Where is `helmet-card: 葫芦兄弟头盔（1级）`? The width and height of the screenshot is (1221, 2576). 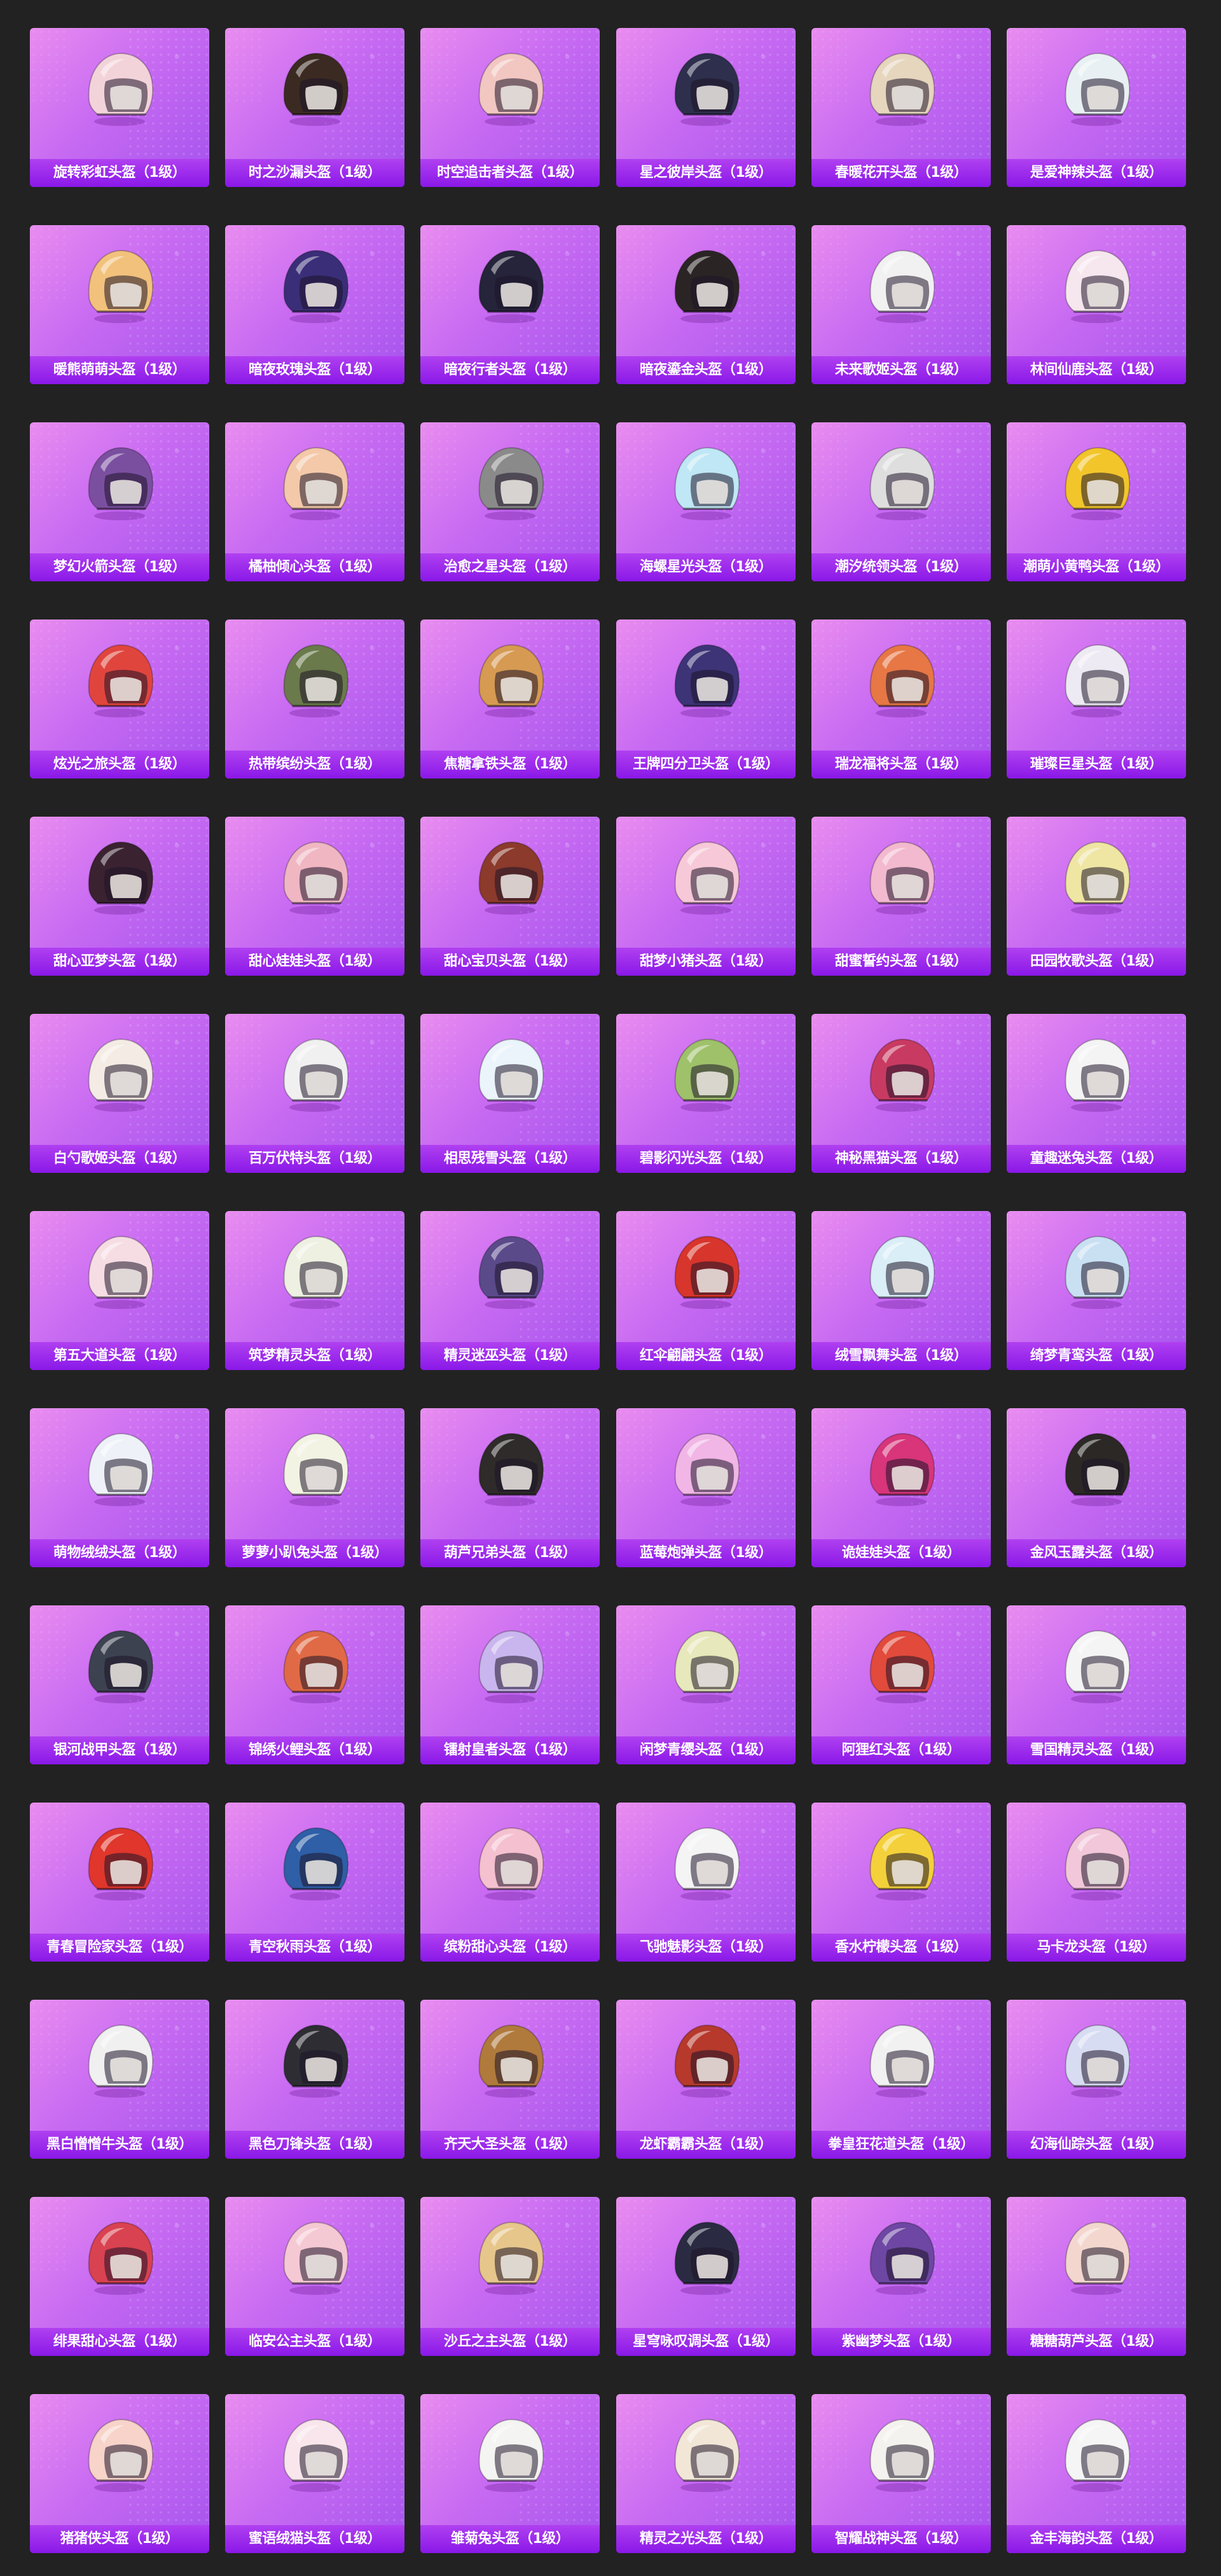
helmet-card: 葫芦兄弟头盔（1级） is located at coordinates (510, 1487).